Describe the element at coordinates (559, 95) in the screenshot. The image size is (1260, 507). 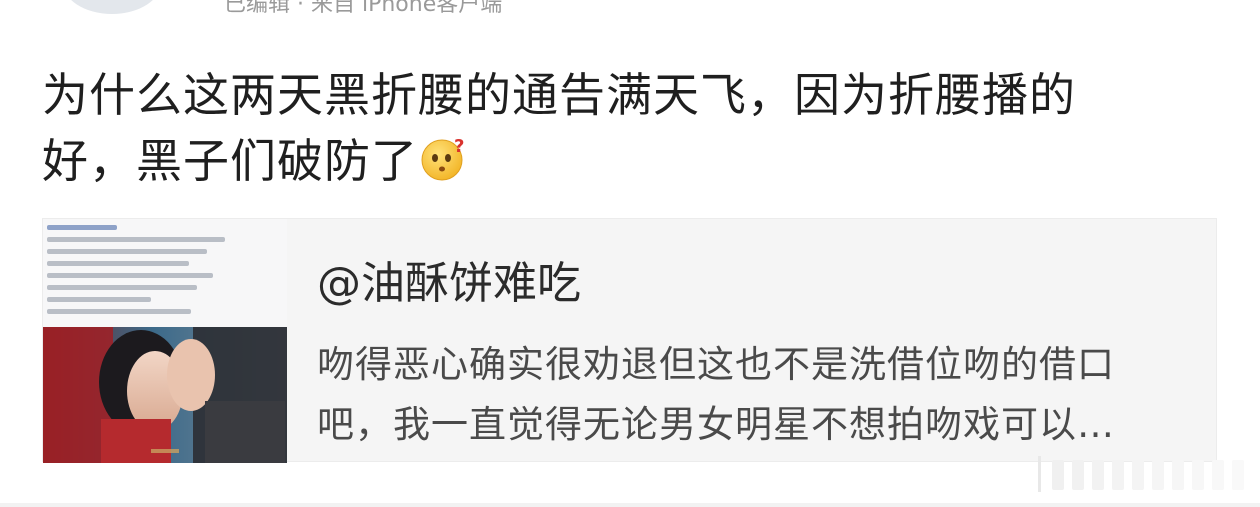
I see `post-text-line-1: 为什么这两天黑折腰的通告满天飞，因为折腰播的` at that location.